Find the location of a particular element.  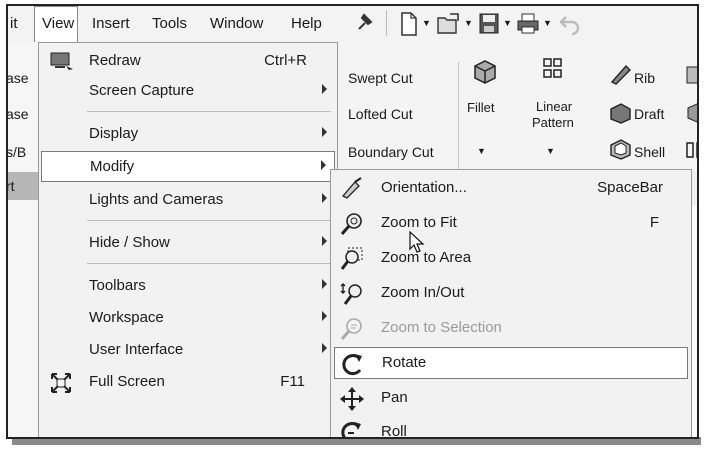

ribbon-separator is located at coordinates (458, 116).